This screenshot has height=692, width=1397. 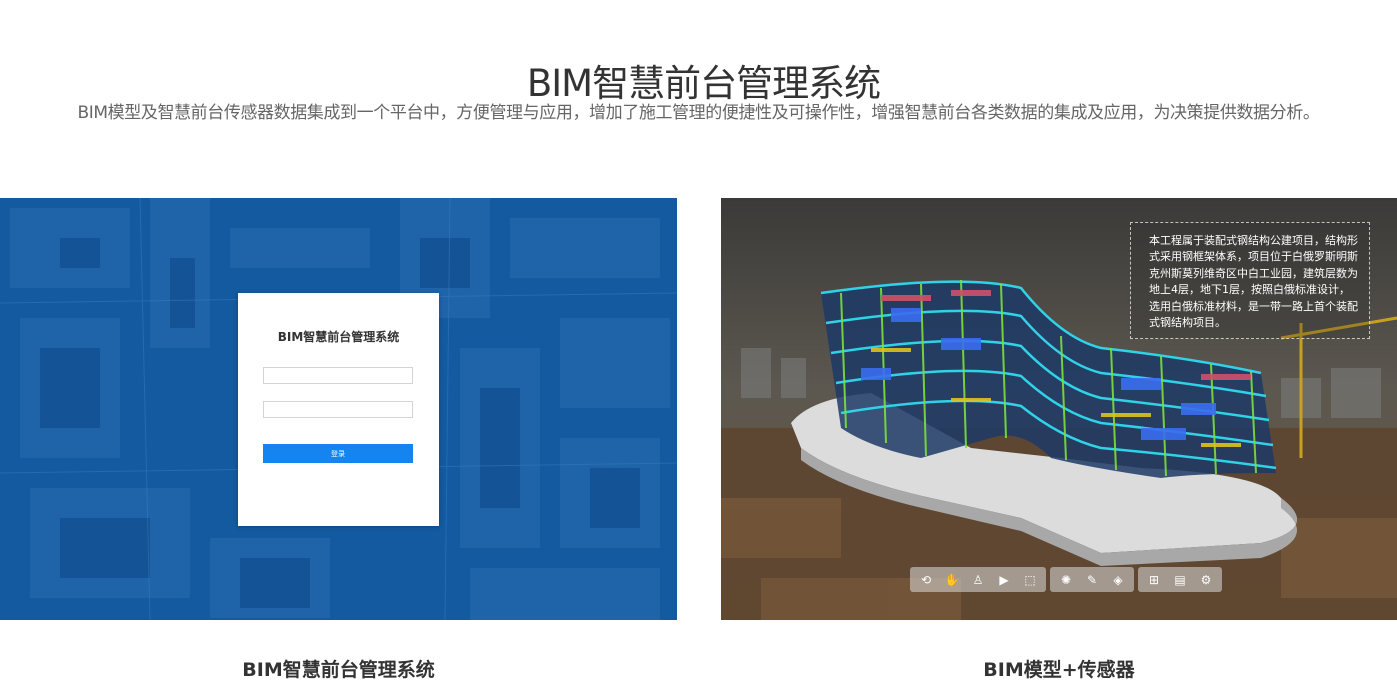 What do you see at coordinates (926, 579) in the screenshot?
I see `orbit-icon: ⟲` at bounding box center [926, 579].